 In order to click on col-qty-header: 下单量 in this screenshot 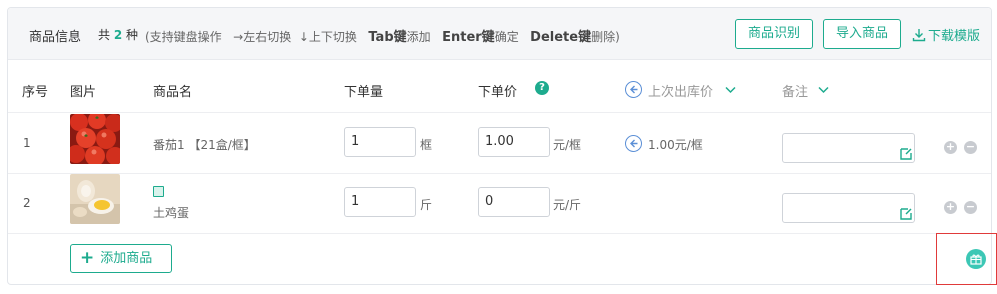, I will do `click(364, 92)`.